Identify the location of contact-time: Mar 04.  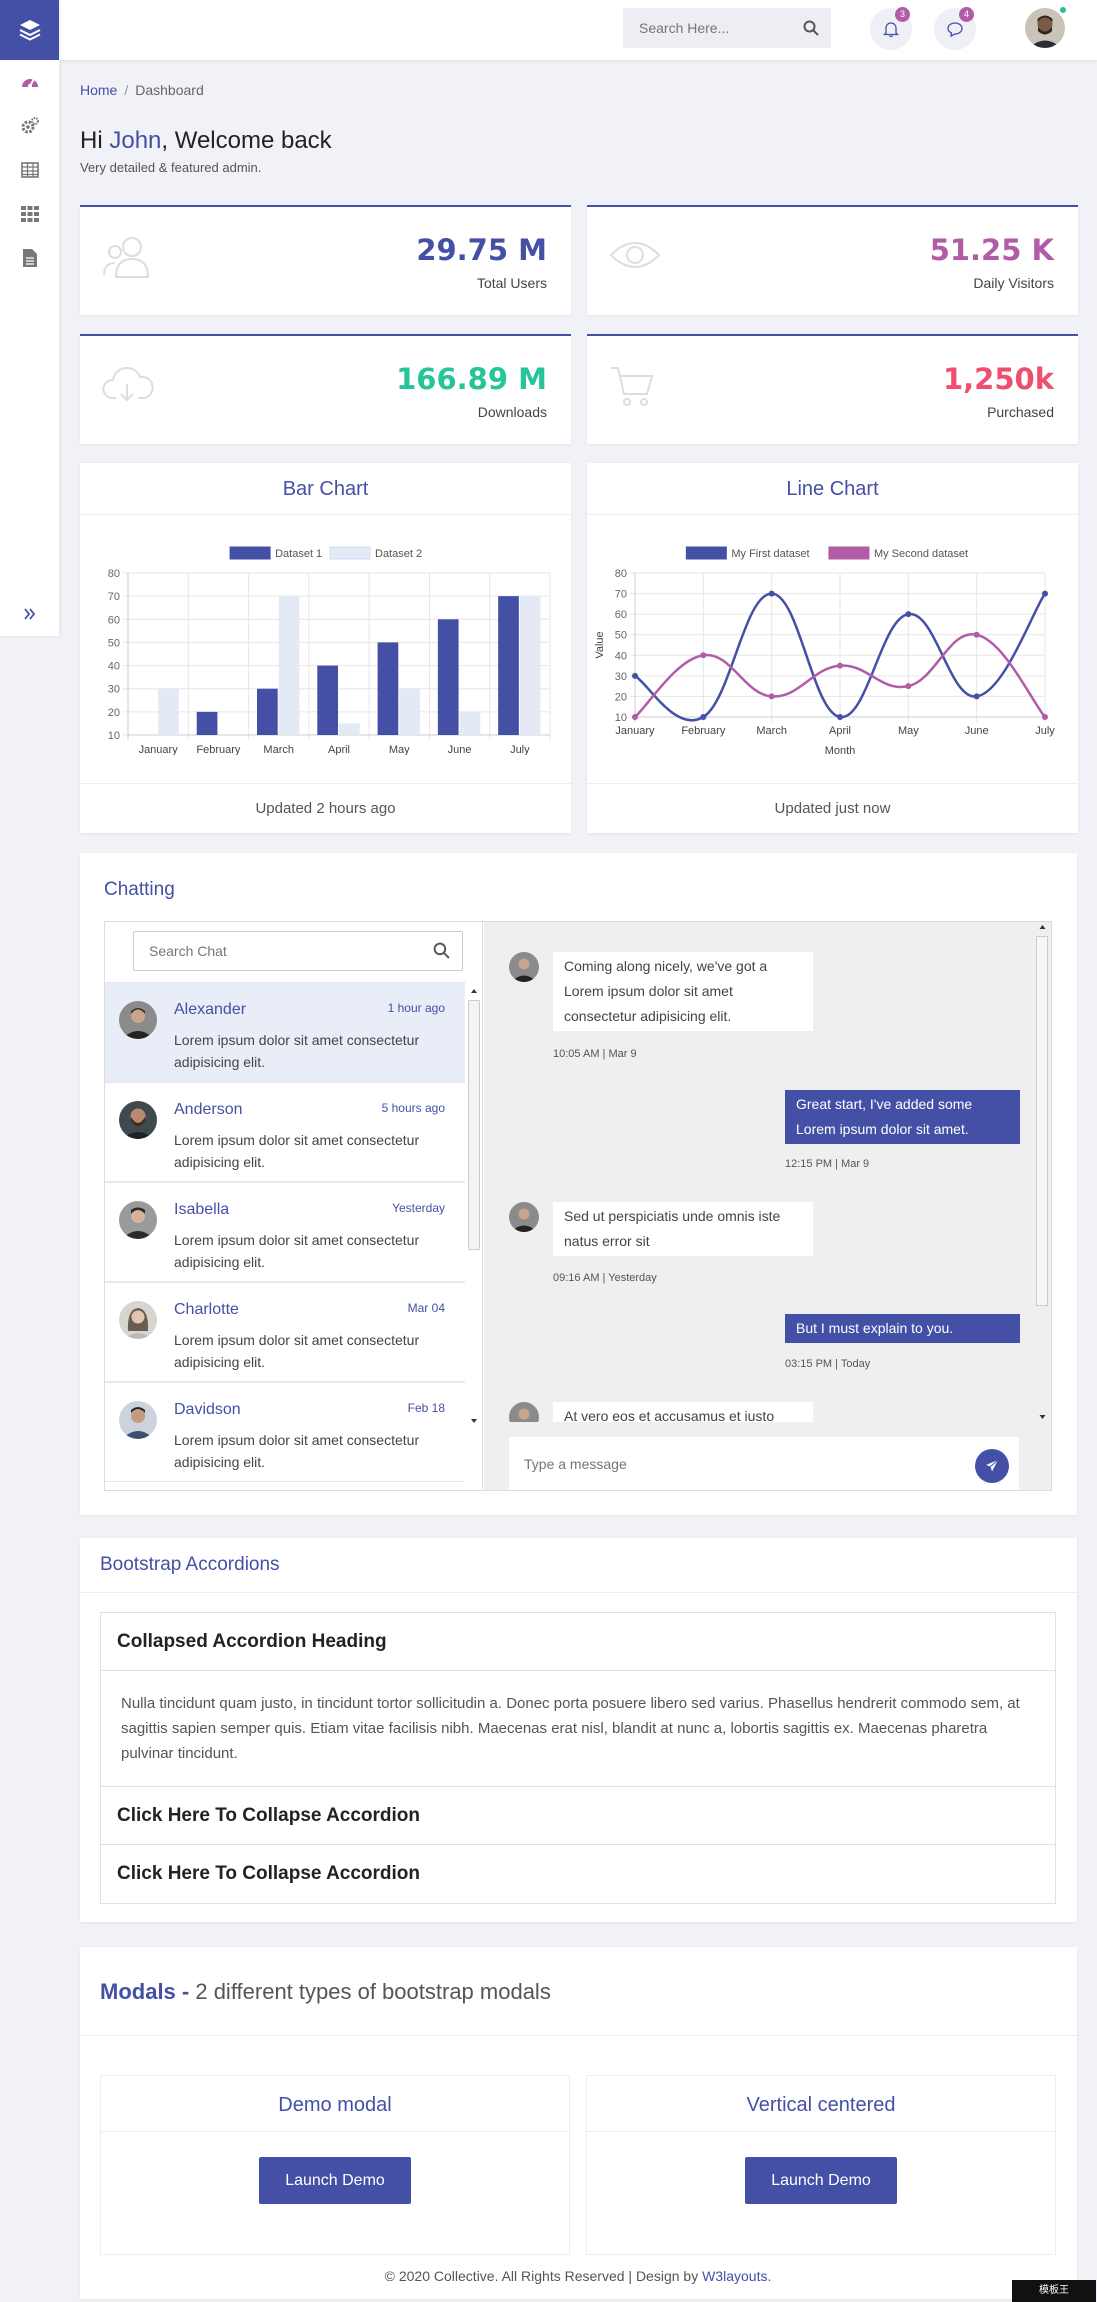
(426, 1308).